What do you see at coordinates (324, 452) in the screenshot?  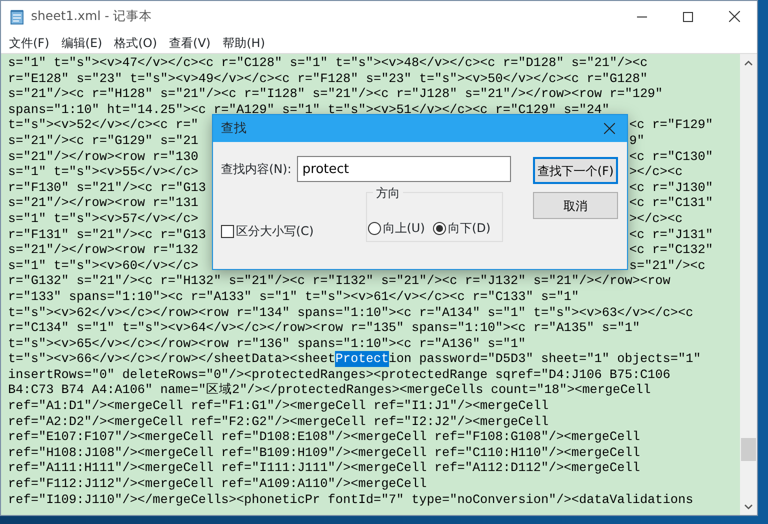 I see `code-line: ref="H108:J108"/><mergeCell ref="B109:H109"/><mergeCell ref="C110:H110"/><mergeCell` at bounding box center [324, 452].